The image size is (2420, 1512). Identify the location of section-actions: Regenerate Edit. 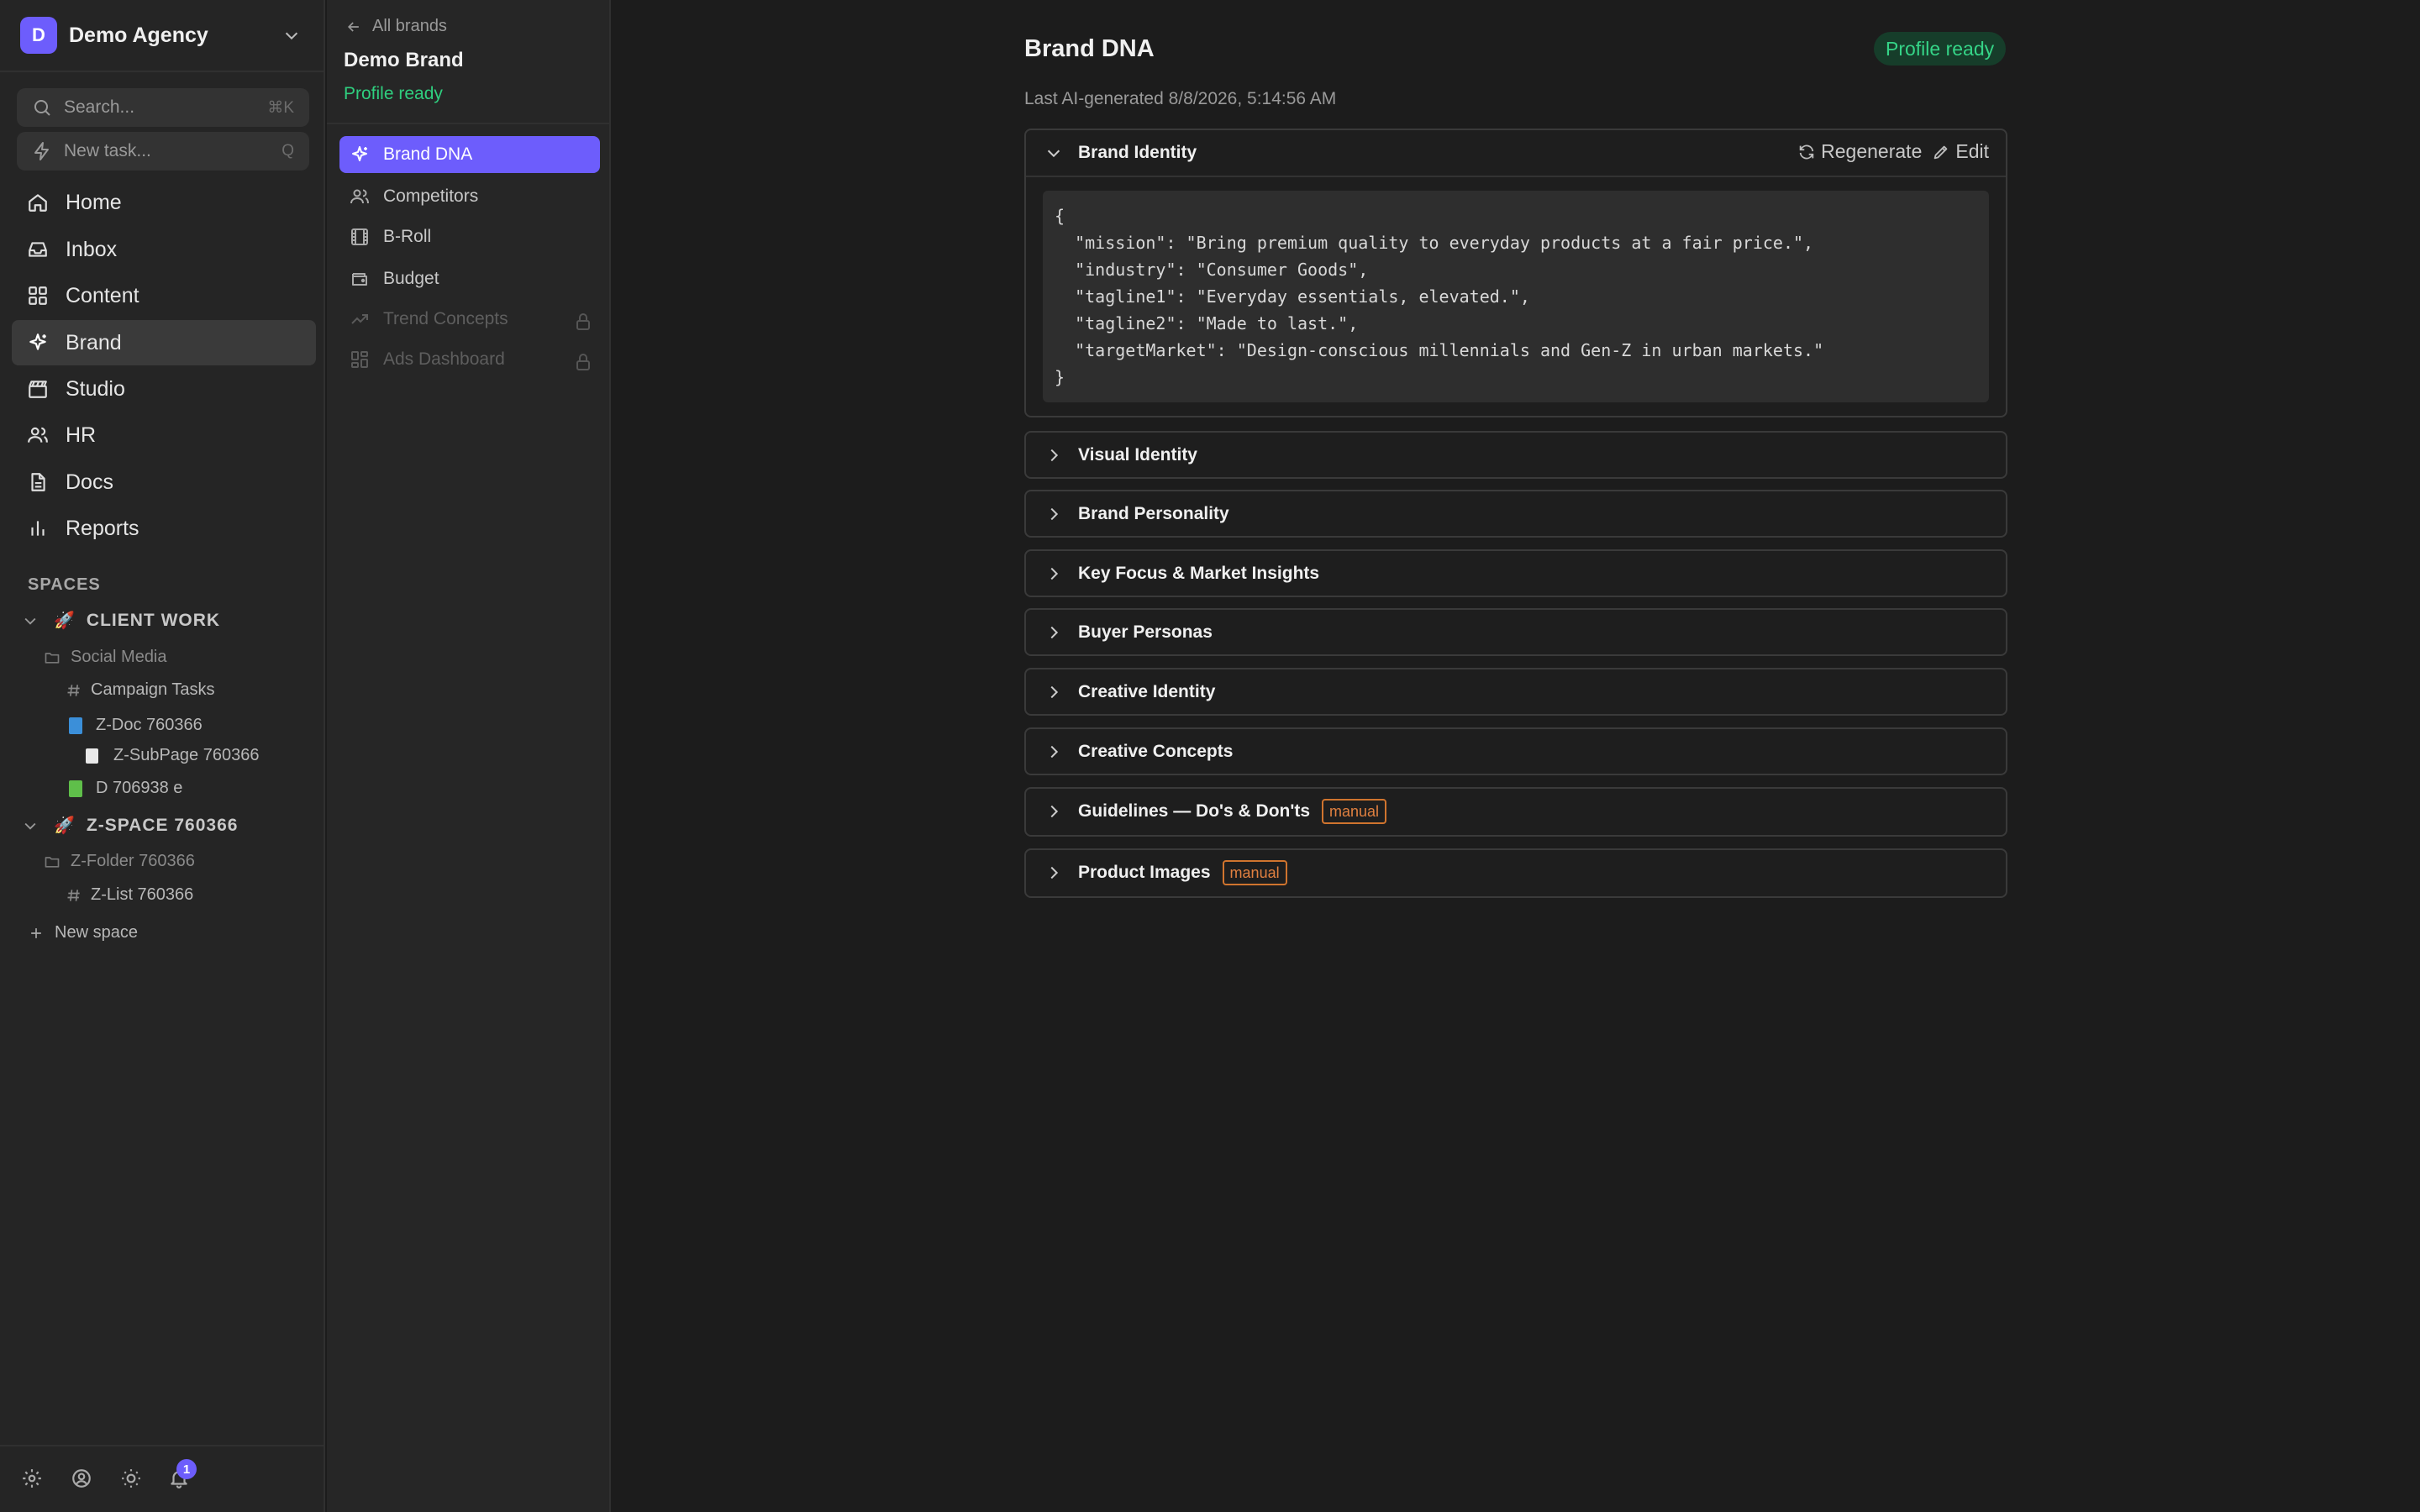
(1888, 151).